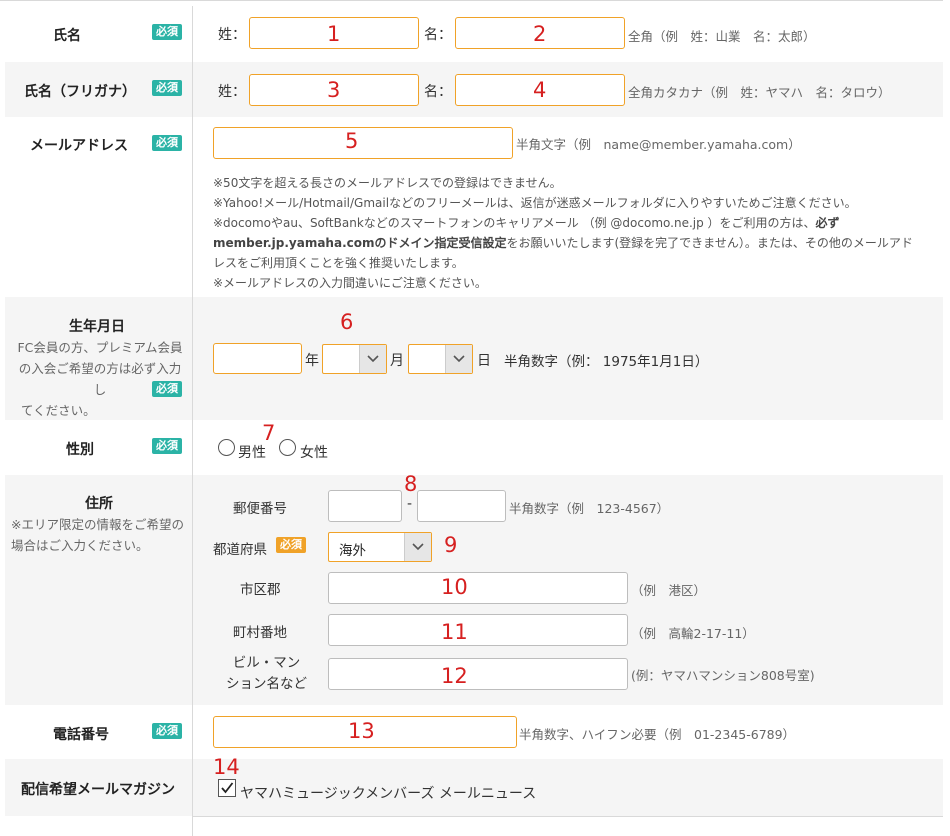 The height and width of the screenshot is (836, 950). Describe the element at coordinates (79, 146) in the screenshot. I see `field-label-email: メールアドレス` at that location.